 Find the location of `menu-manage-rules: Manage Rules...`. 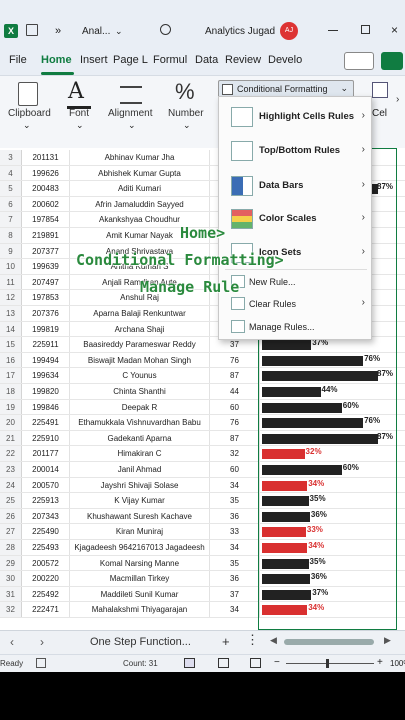

menu-manage-rules: Manage Rules... is located at coordinates (296, 327).